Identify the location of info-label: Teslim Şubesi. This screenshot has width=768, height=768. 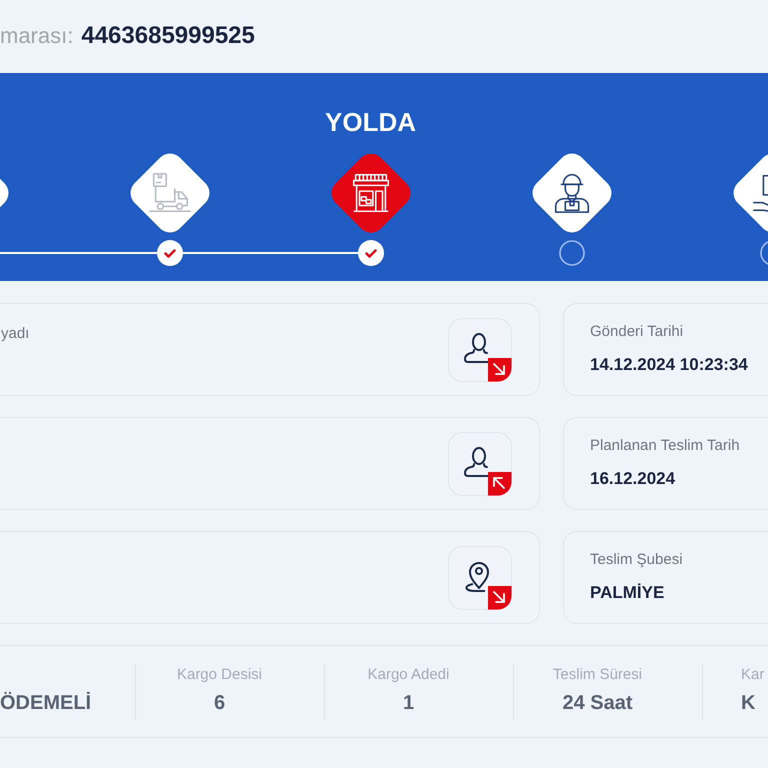
(636, 560).